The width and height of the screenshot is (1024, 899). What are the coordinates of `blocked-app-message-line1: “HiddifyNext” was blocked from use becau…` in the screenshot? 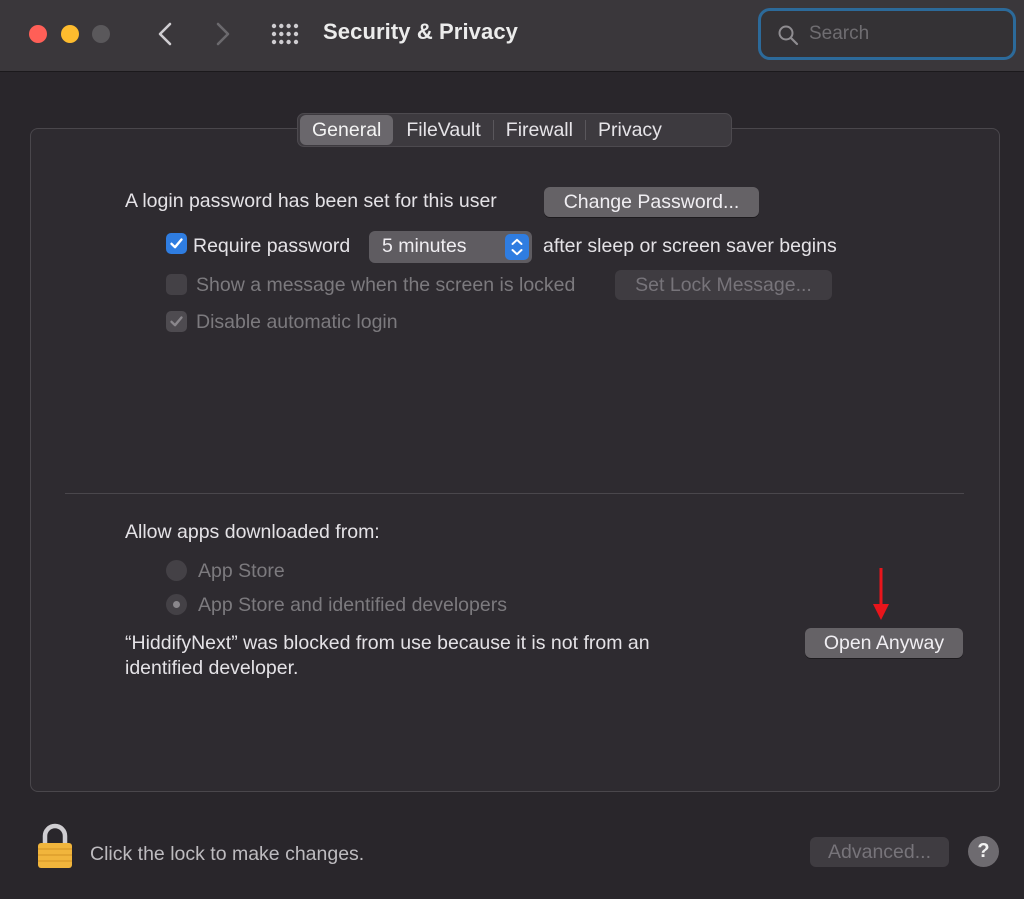 It's located at (387, 643).